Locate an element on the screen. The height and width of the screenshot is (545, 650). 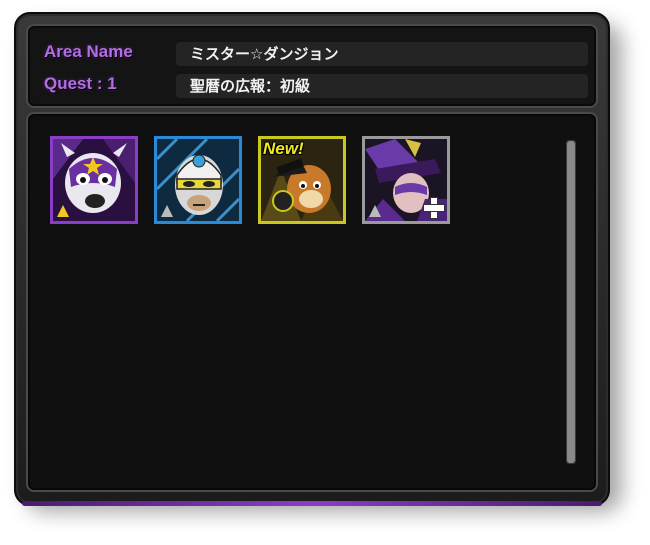
masked-hero-icon is located at coordinates (198, 180).